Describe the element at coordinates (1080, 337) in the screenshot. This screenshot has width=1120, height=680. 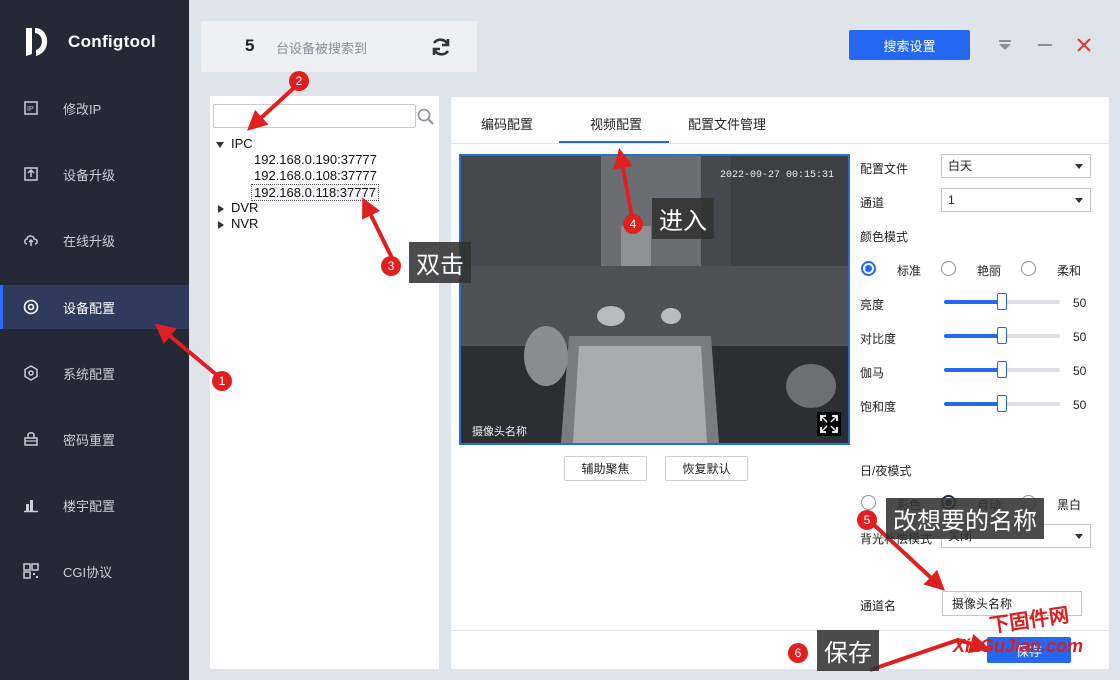
I see `contrast-value: 50` at that location.